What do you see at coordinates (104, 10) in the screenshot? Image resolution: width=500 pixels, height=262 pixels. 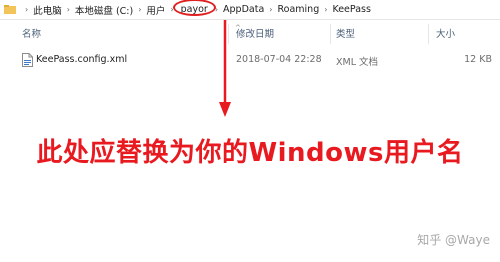 I see `breadcrumb-local-disk: 本地磁盘 (C:)` at bounding box center [104, 10].